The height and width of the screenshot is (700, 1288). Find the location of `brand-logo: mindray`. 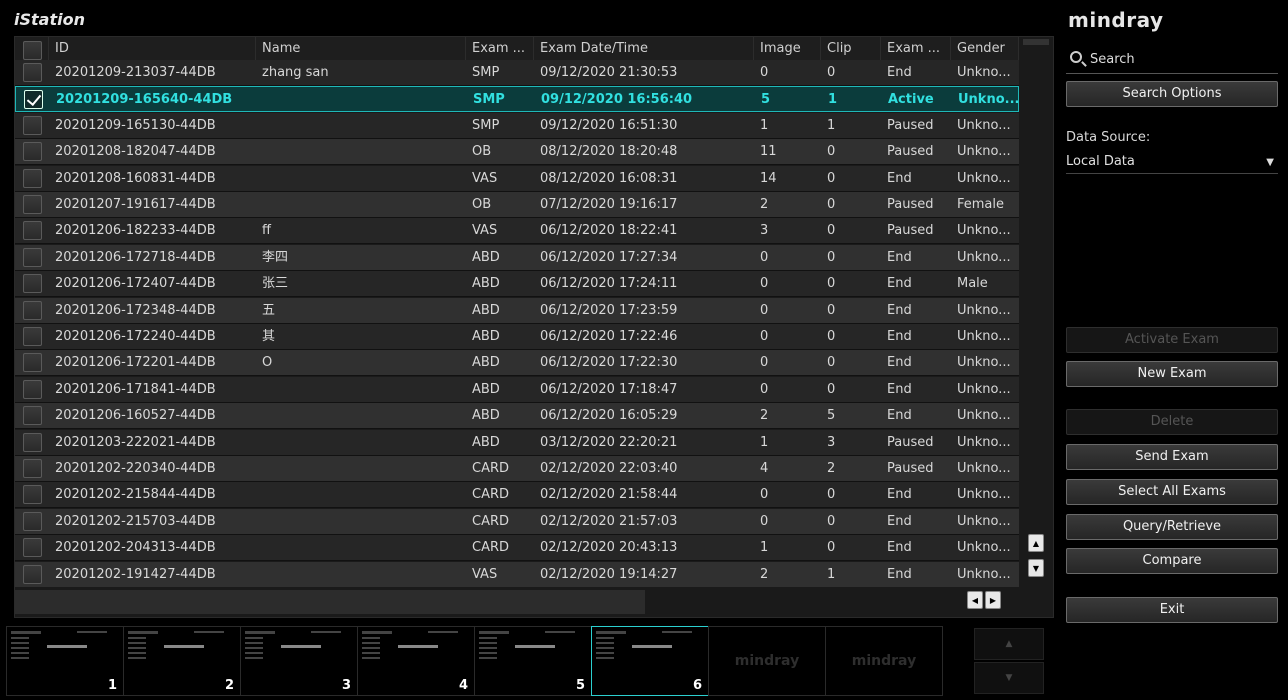

brand-logo: mindray is located at coordinates (1116, 20).